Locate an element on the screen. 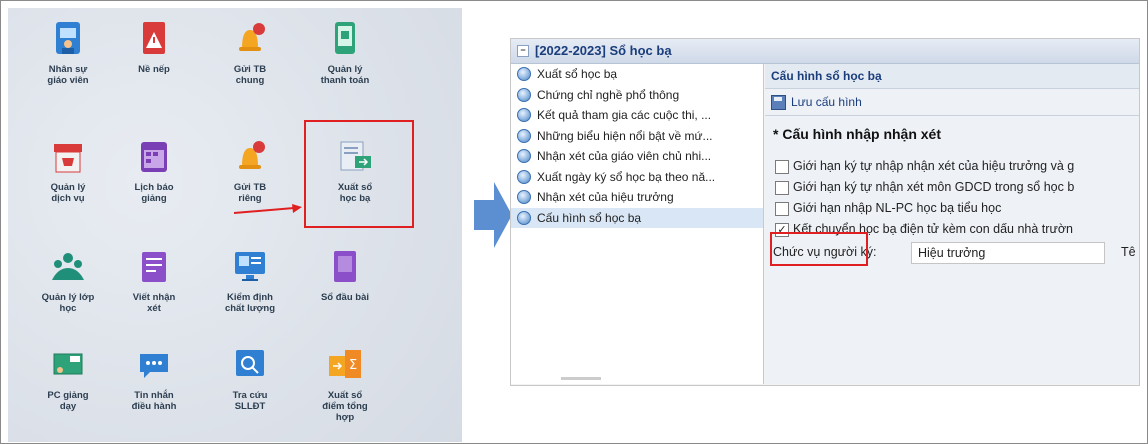  tile-class-management: Quản lý lớp học is located at coordinates (68, 281).